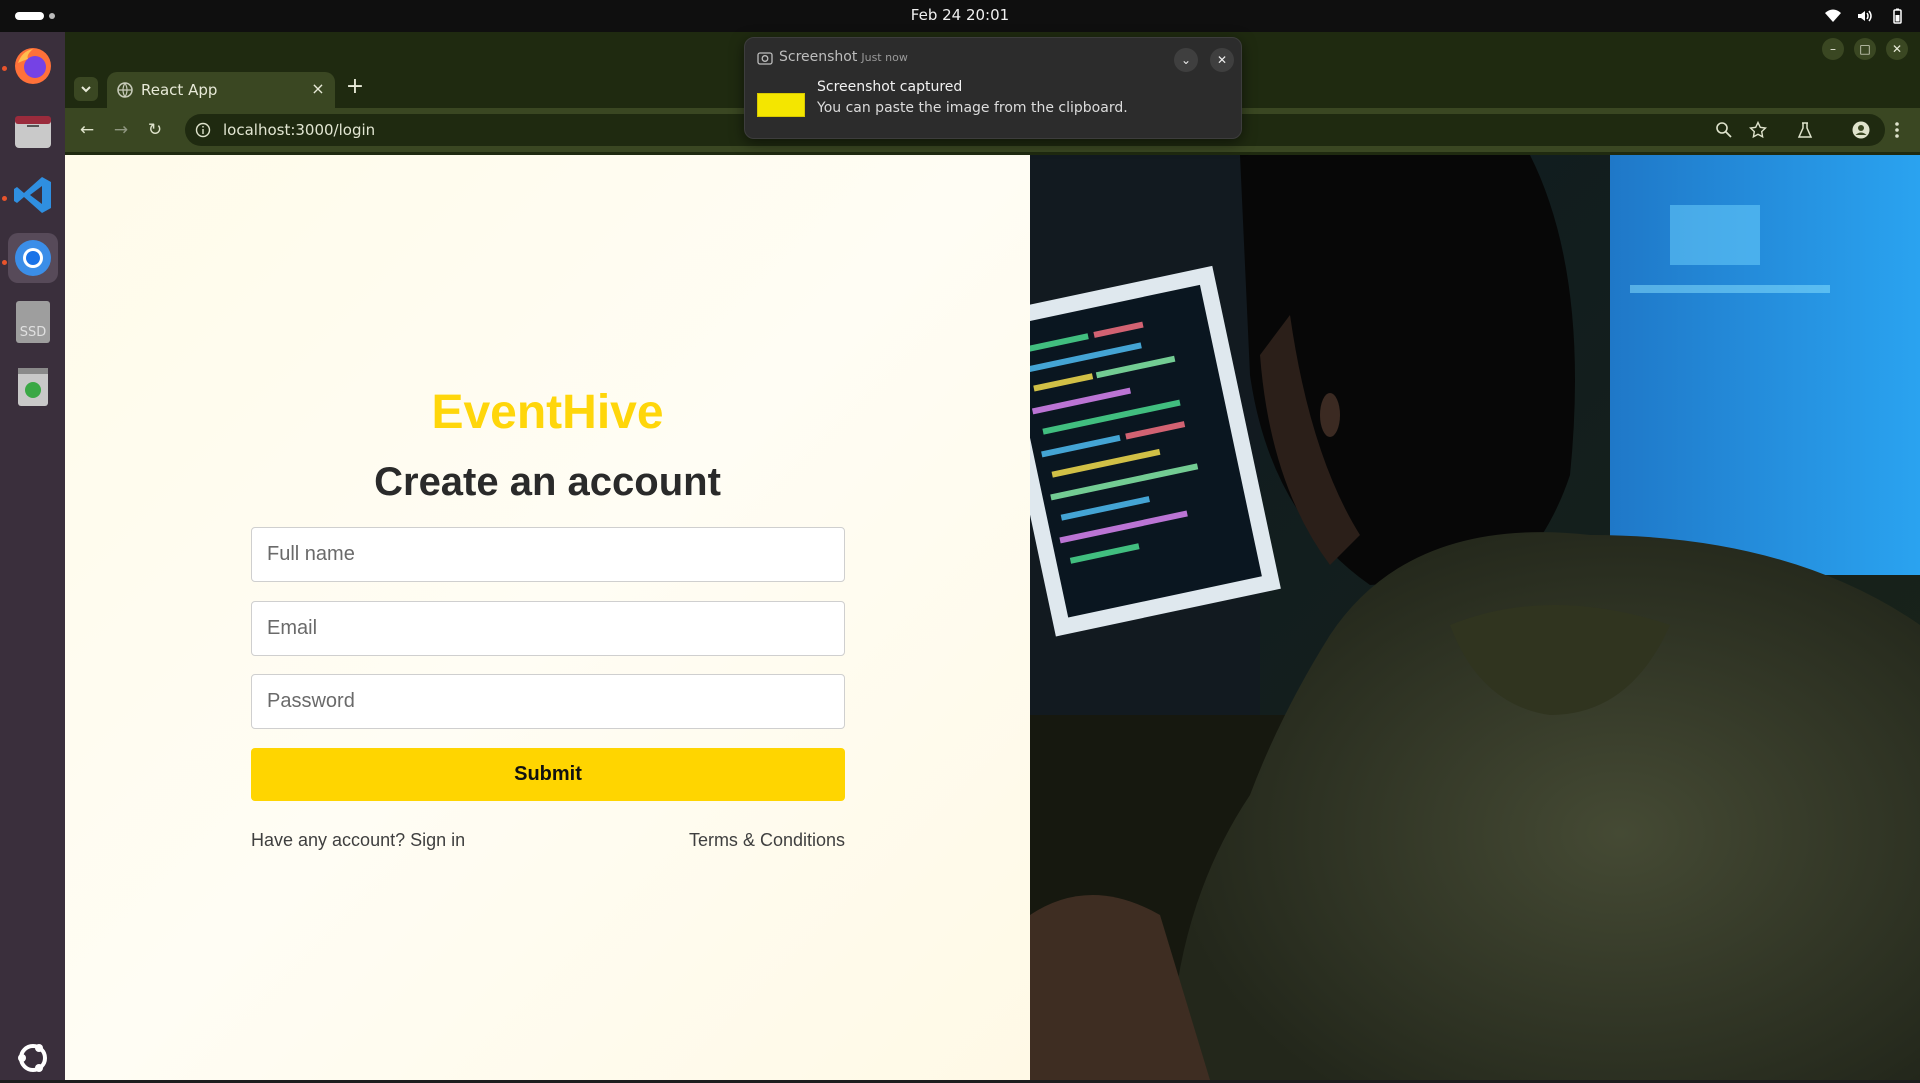  I want to click on wifi-icon, so click(1833, 16).